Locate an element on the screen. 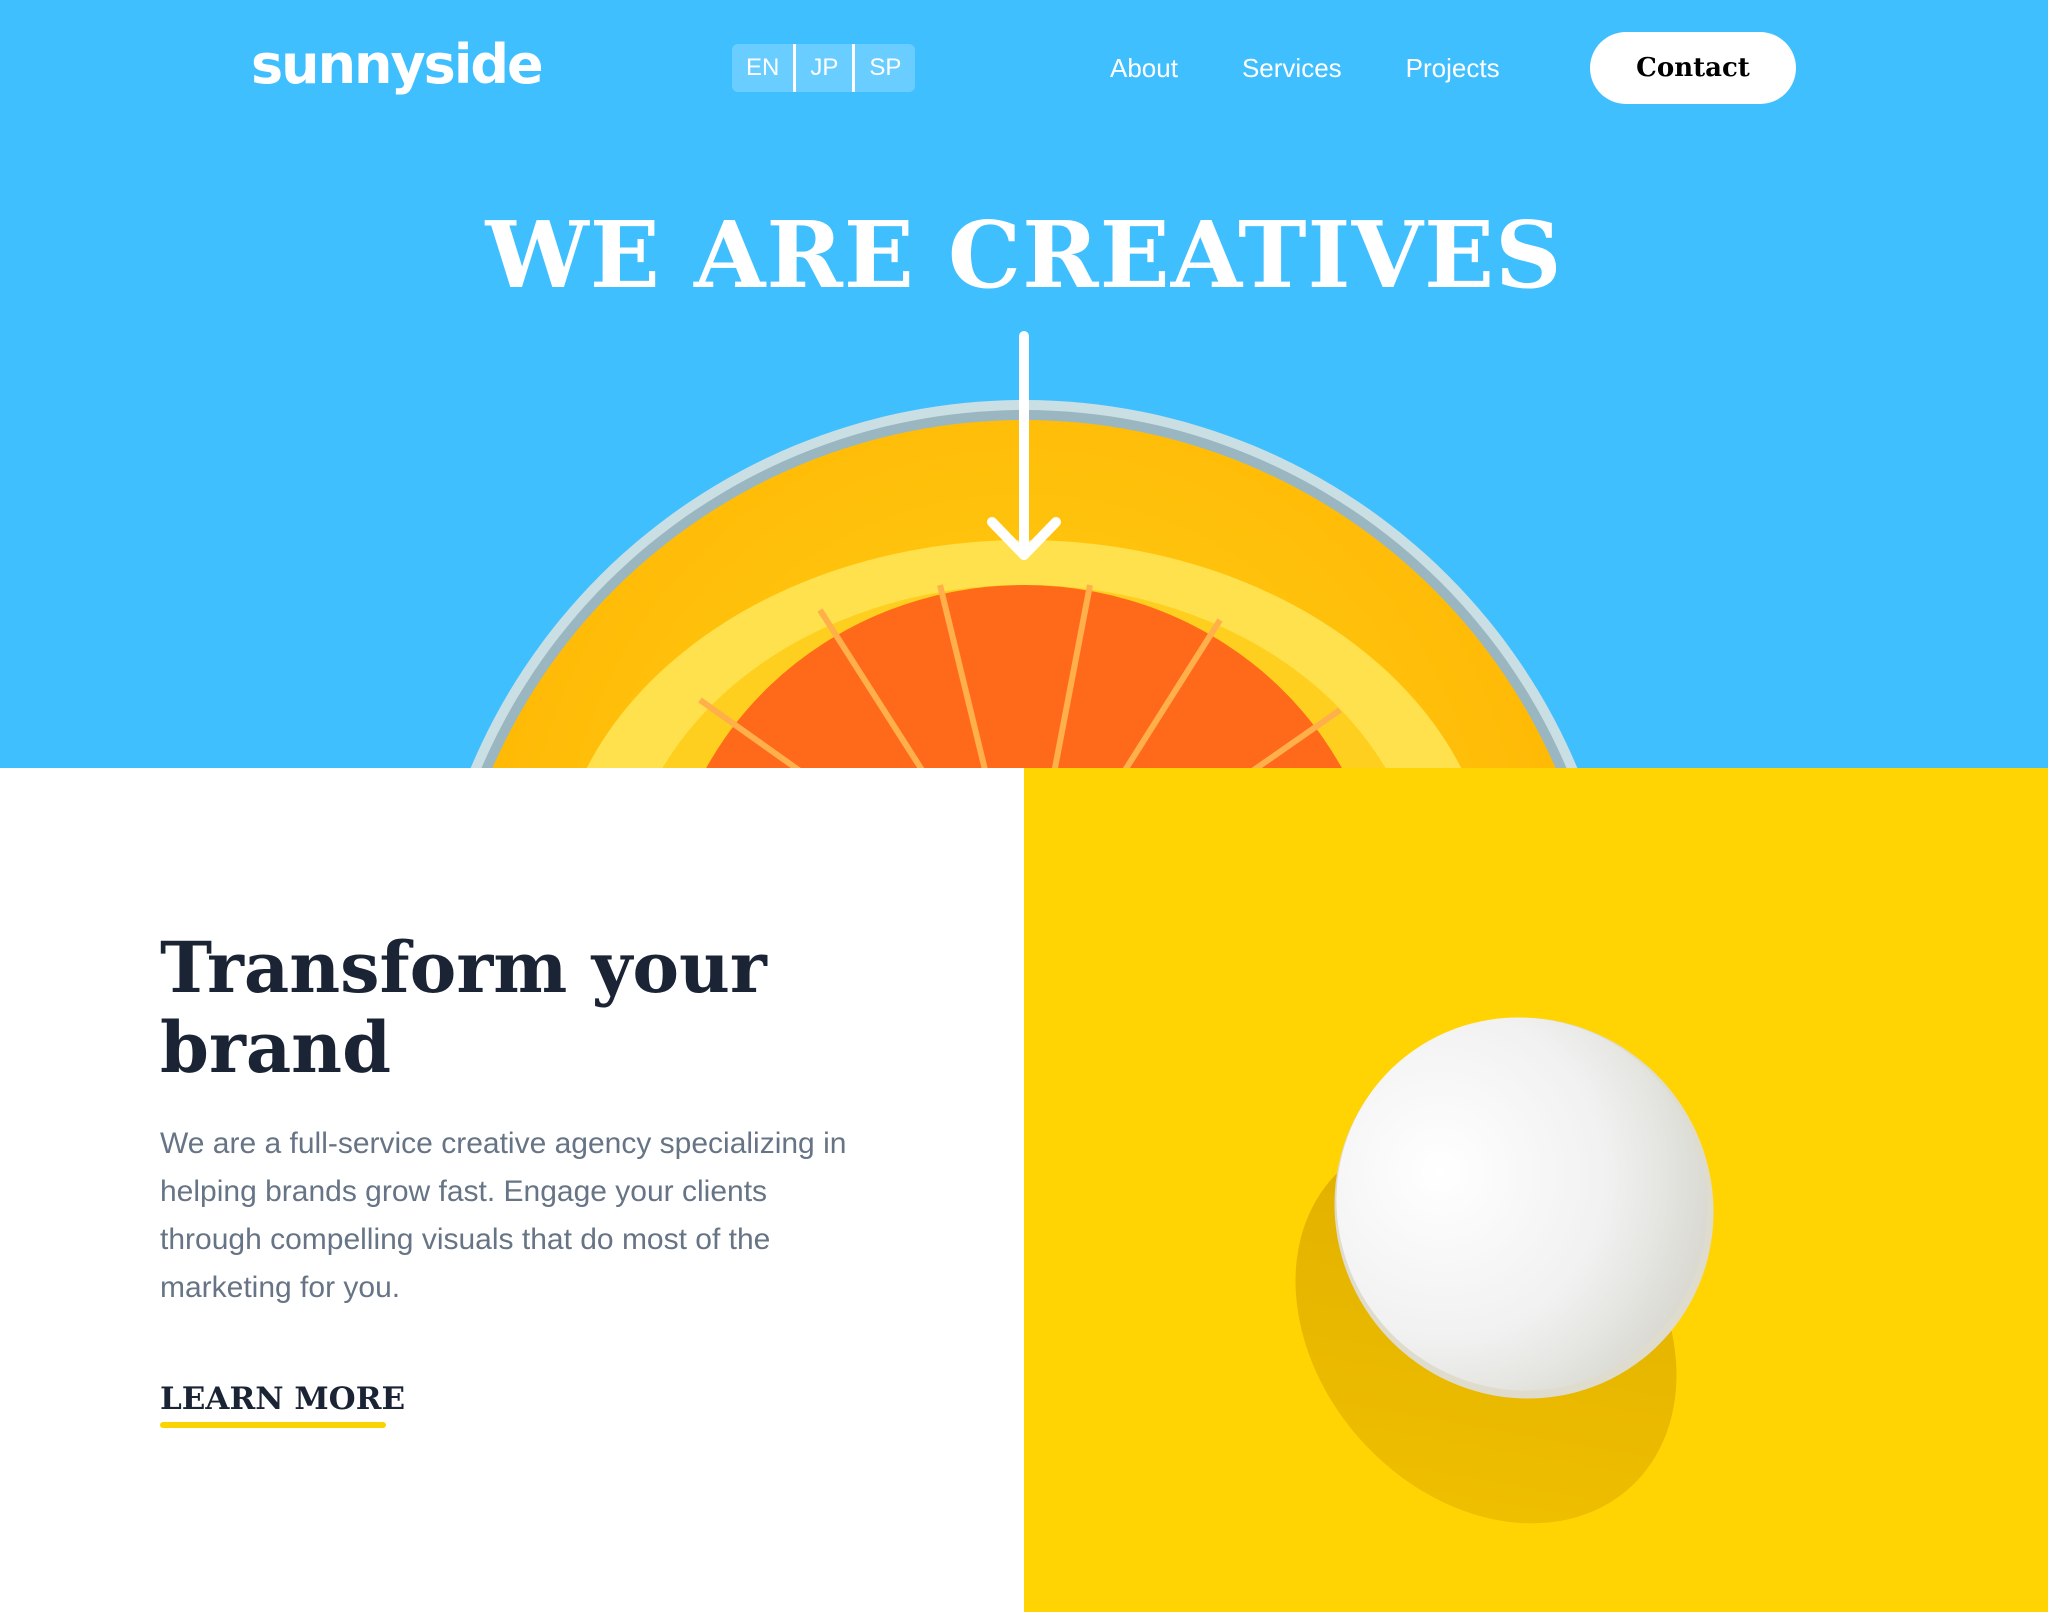  language-jp-button: JP is located at coordinates (824, 68).